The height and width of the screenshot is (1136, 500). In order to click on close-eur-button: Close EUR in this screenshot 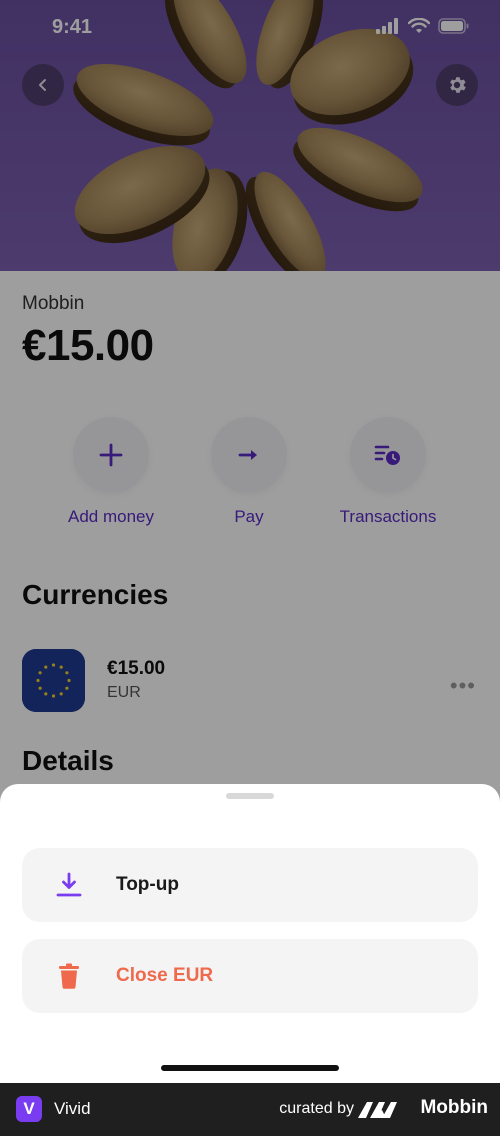, I will do `click(250, 976)`.